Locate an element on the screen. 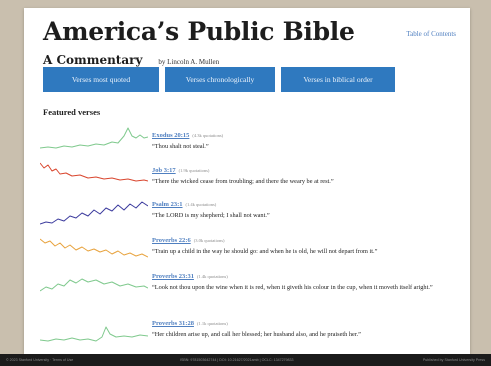 The image size is (491, 366). verse-reference-link: Job 3:17 is located at coordinates (164, 170).